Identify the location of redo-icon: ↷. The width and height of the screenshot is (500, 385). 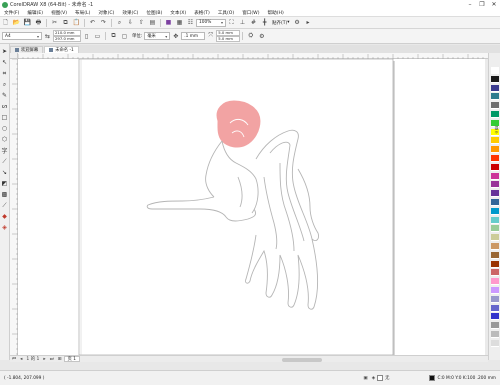
(103, 22).